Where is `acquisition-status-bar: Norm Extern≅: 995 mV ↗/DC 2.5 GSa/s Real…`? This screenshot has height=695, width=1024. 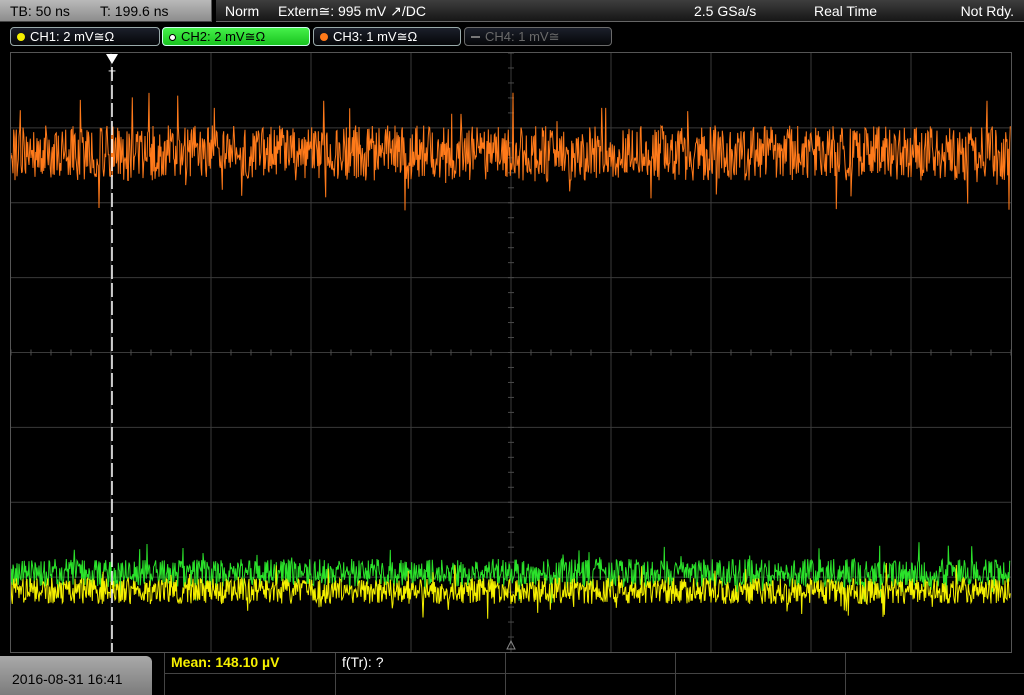 acquisition-status-bar: Norm Extern≅: 995 mV ↗/DC 2.5 GSa/s Real… is located at coordinates (620, 11).